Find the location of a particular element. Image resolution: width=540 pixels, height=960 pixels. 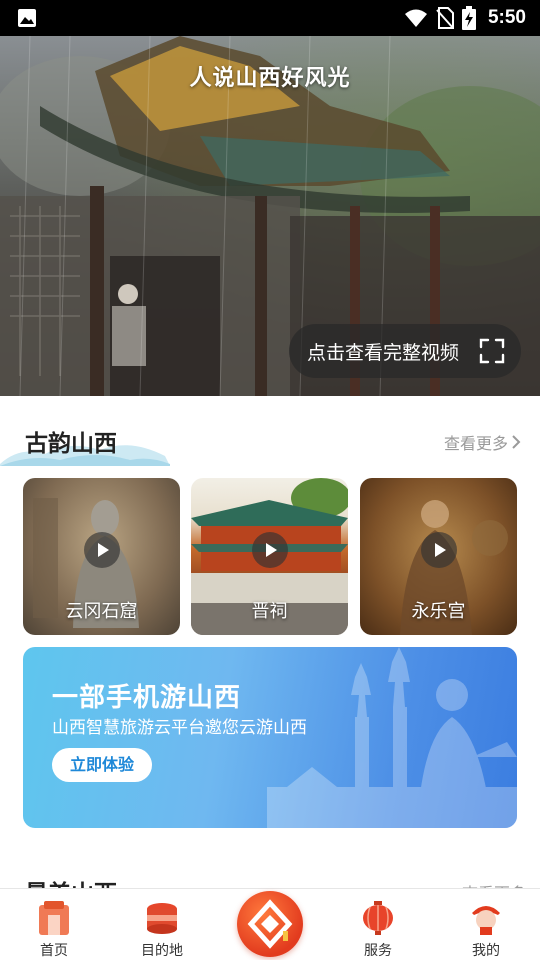

wifi-icon is located at coordinates (415, 18).